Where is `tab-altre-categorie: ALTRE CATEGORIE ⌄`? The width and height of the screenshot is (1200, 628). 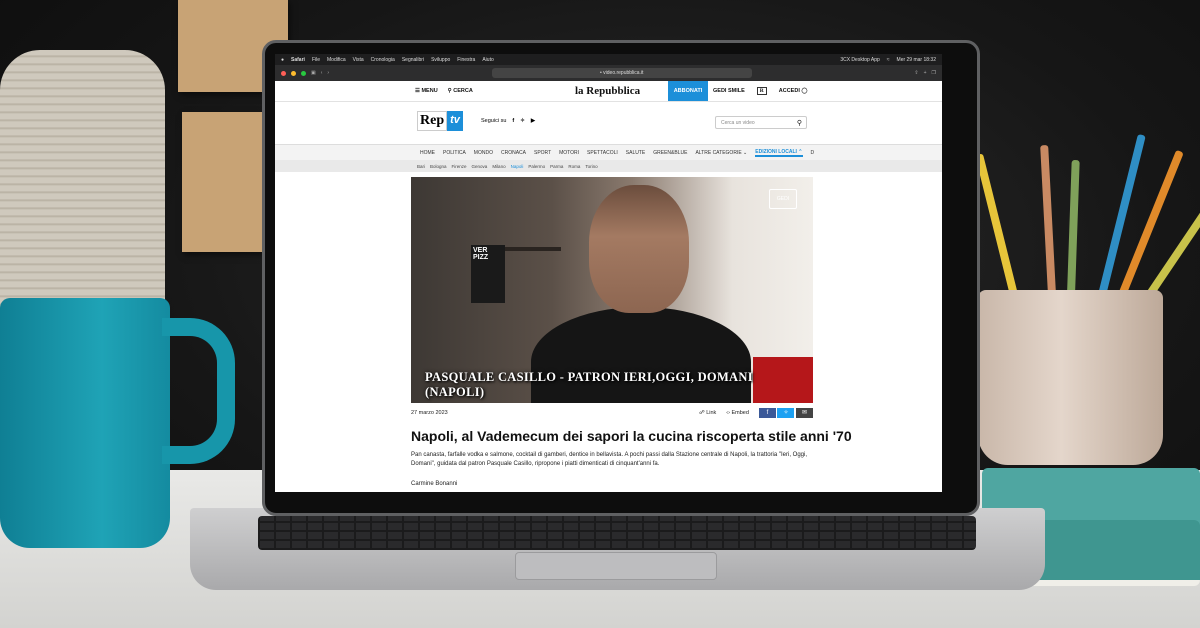
tab-altre-categorie: ALTRE CATEGORIE ⌄ is located at coordinates (721, 153).